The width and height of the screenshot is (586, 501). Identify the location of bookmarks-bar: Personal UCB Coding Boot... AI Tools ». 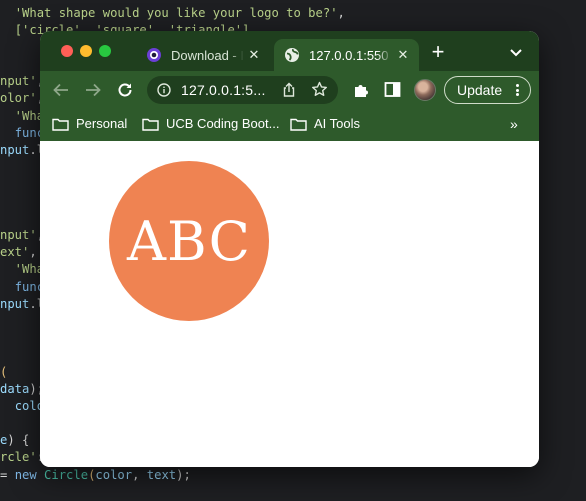
(289, 125).